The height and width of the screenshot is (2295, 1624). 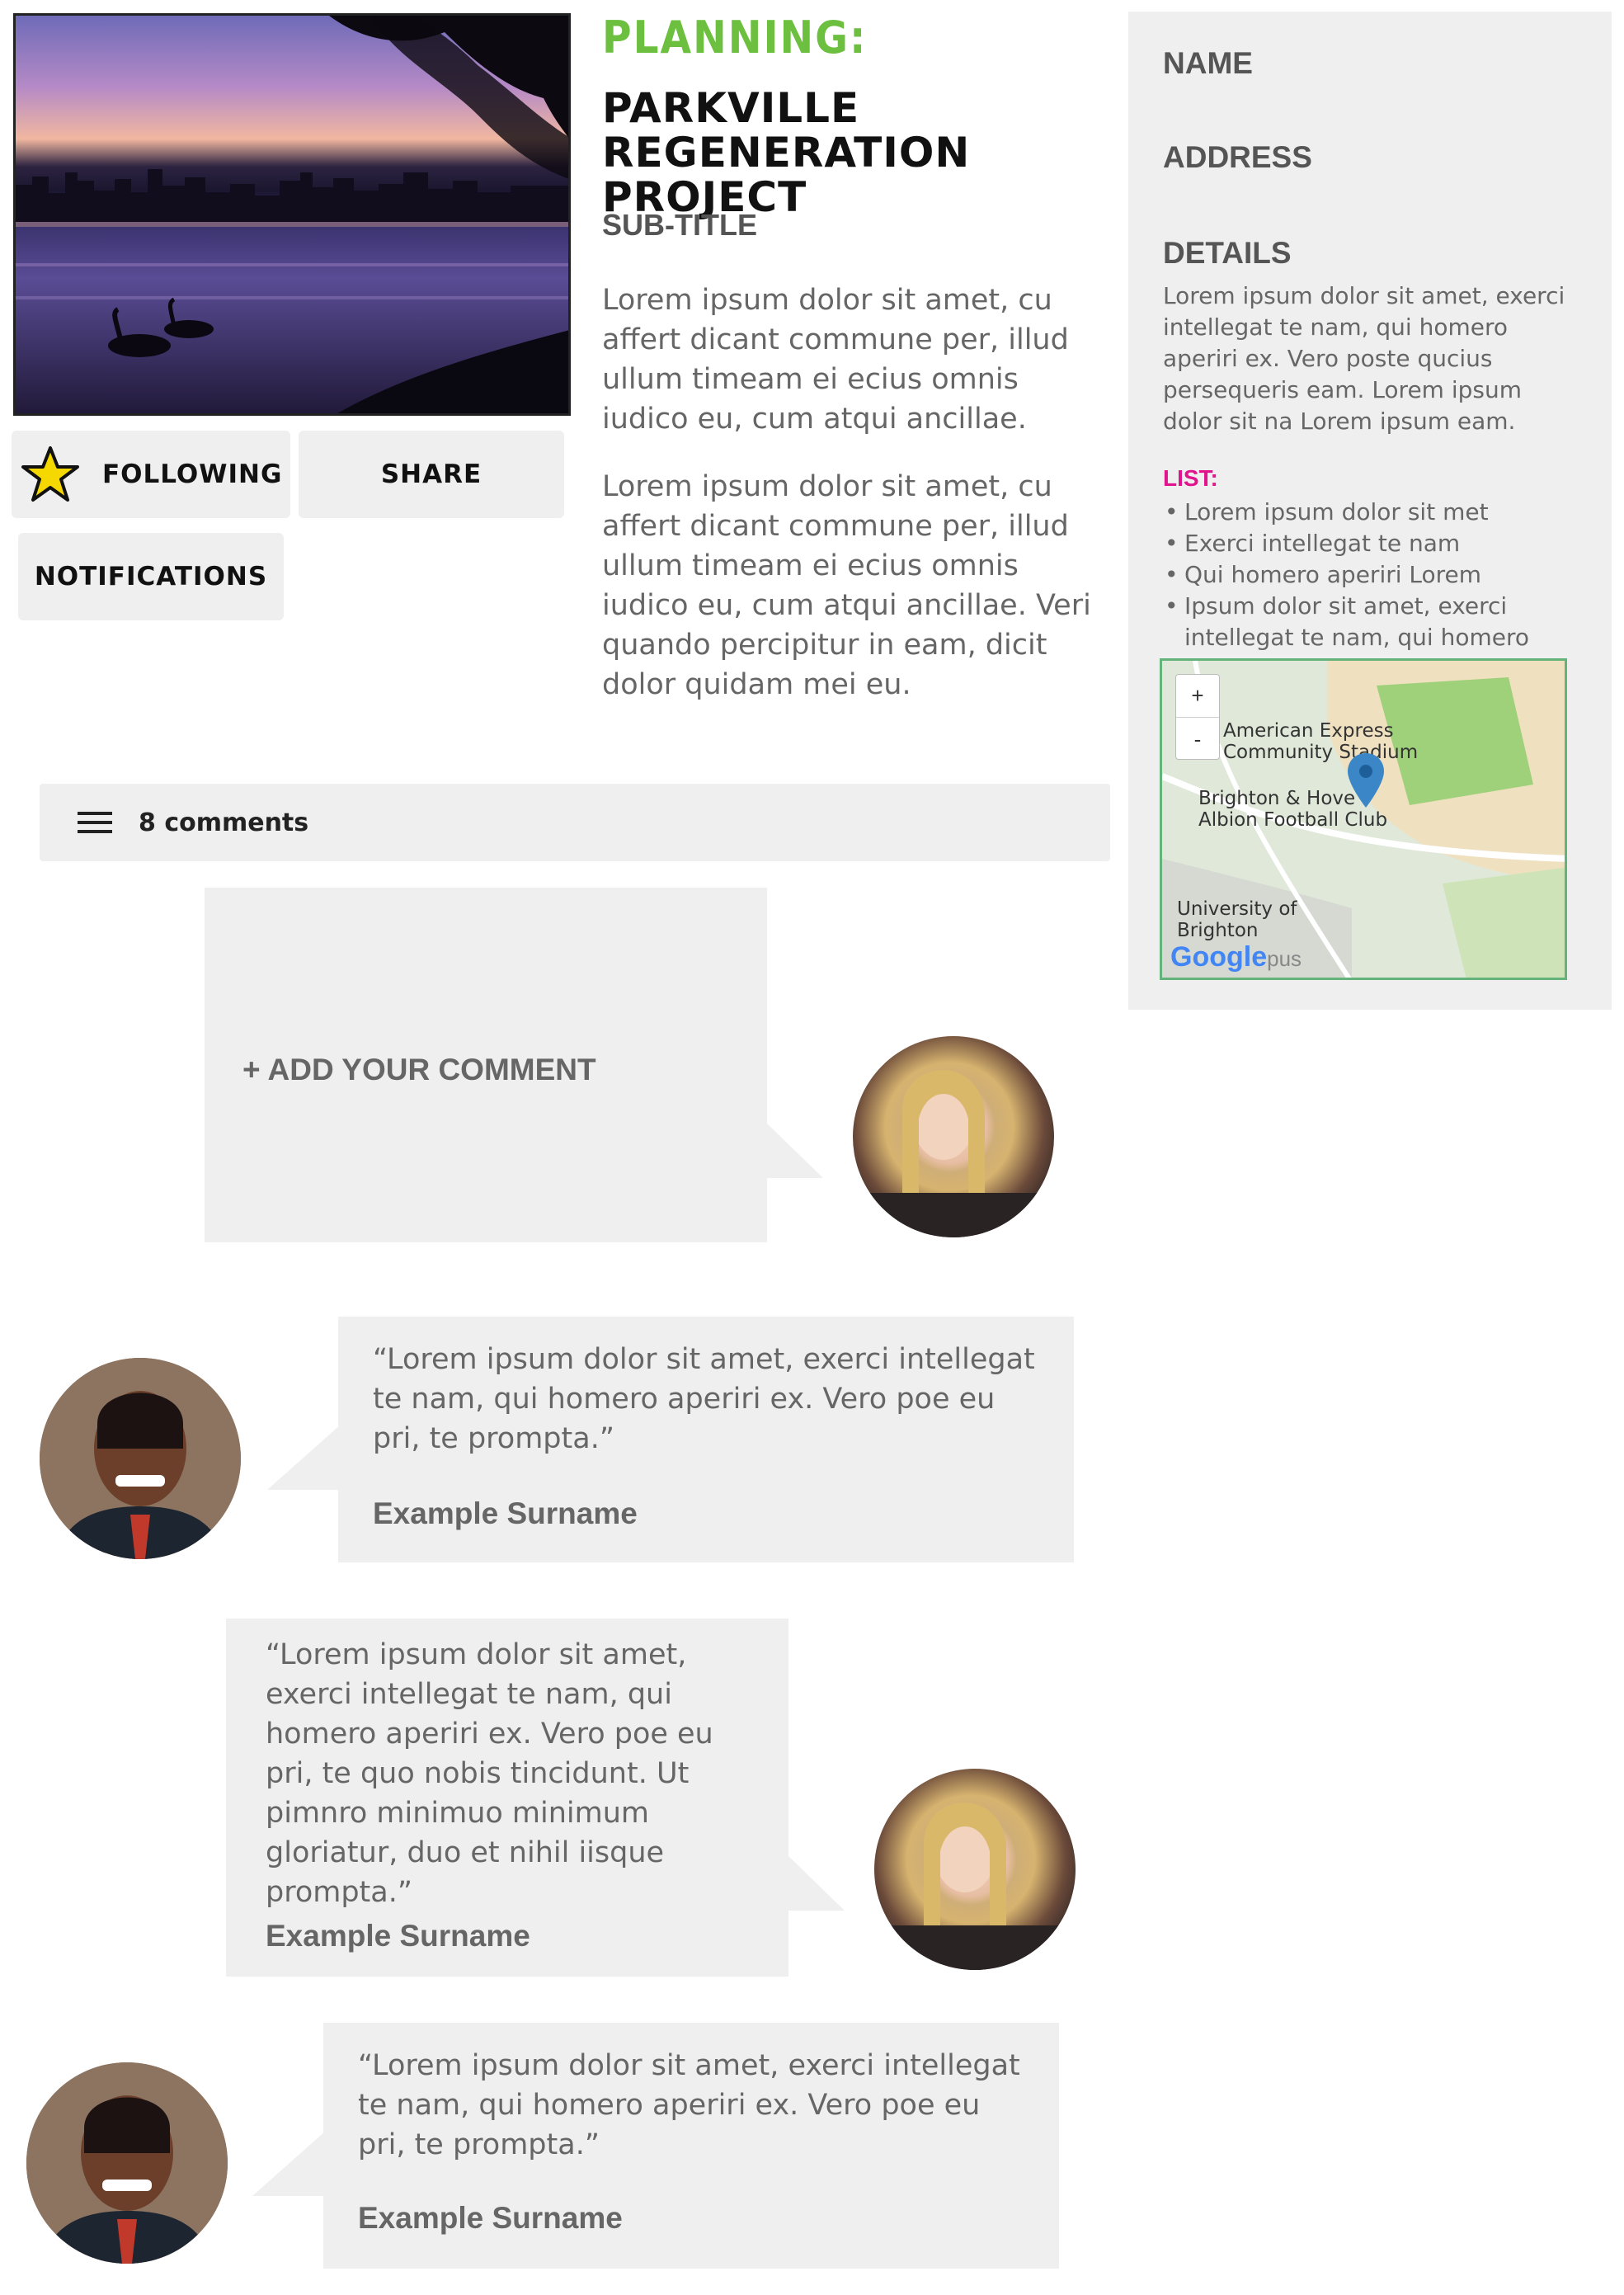 What do you see at coordinates (1373, 512) in the screenshot?
I see `list-item: Lorem ipsum dolor sit met` at bounding box center [1373, 512].